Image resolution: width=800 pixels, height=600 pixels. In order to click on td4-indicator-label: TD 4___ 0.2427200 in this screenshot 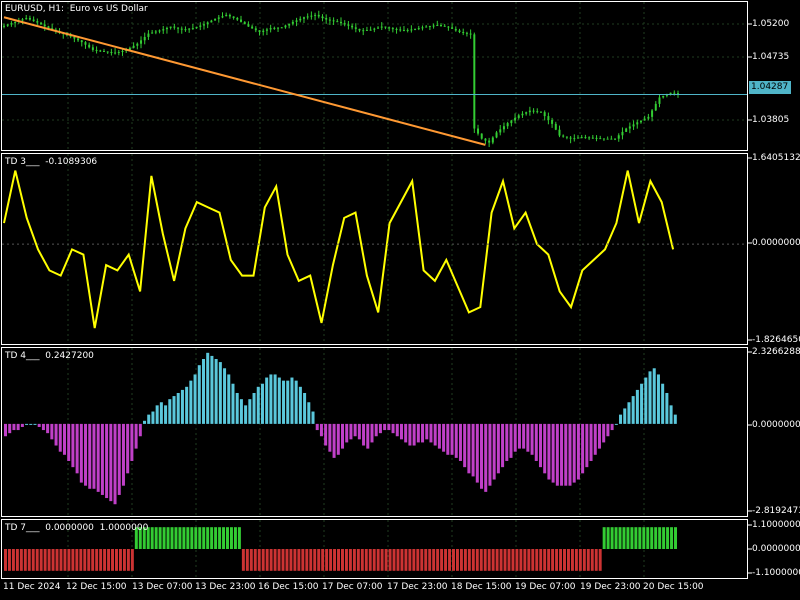, I will do `click(49, 356)`.